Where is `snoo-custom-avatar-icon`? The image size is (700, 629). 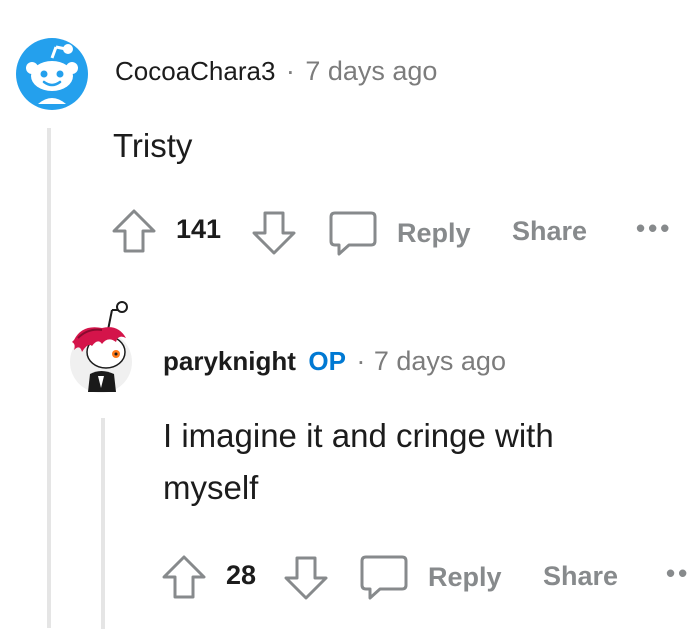 snoo-custom-avatar-icon is located at coordinates (101, 347).